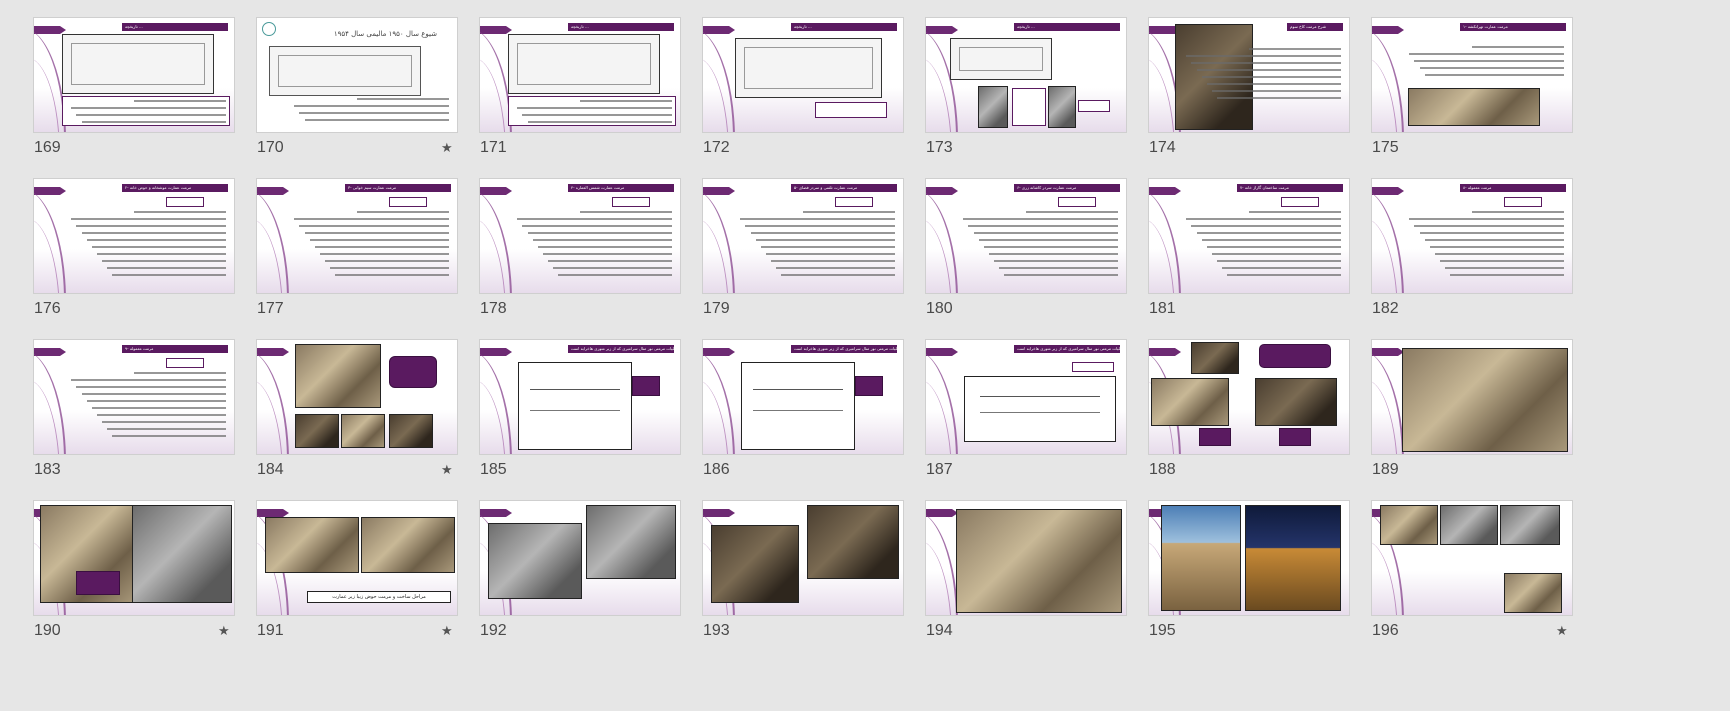 The image size is (1730, 711). I want to click on slide-thumbnail: ۴- مرمت عمارت شمس العماره, so click(580, 236).